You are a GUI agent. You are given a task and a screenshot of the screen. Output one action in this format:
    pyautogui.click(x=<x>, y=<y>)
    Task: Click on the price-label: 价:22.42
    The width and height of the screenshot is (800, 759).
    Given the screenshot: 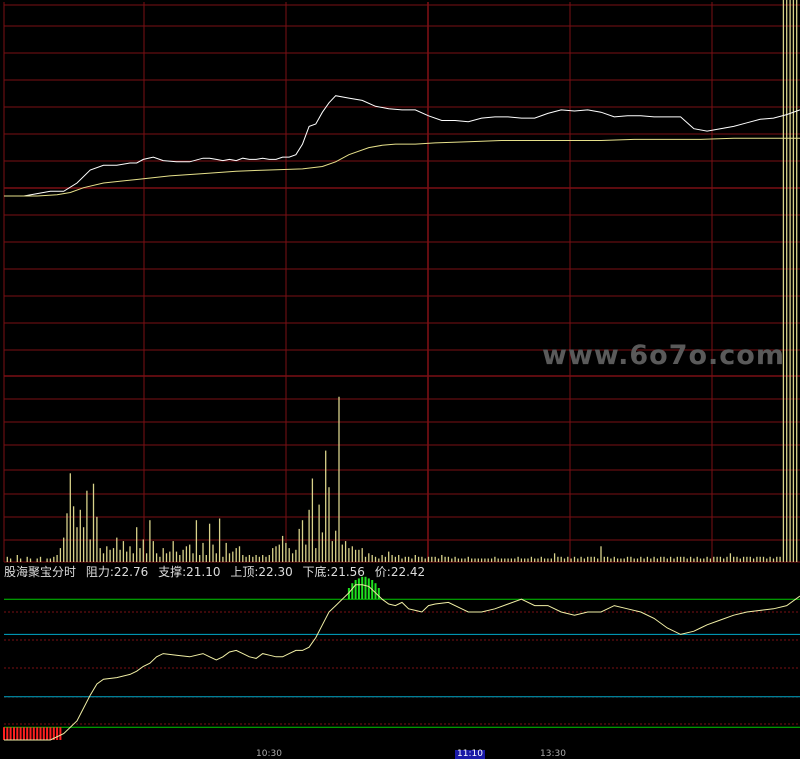 What is the action you would take?
    pyautogui.click(x=400, y=572)
    